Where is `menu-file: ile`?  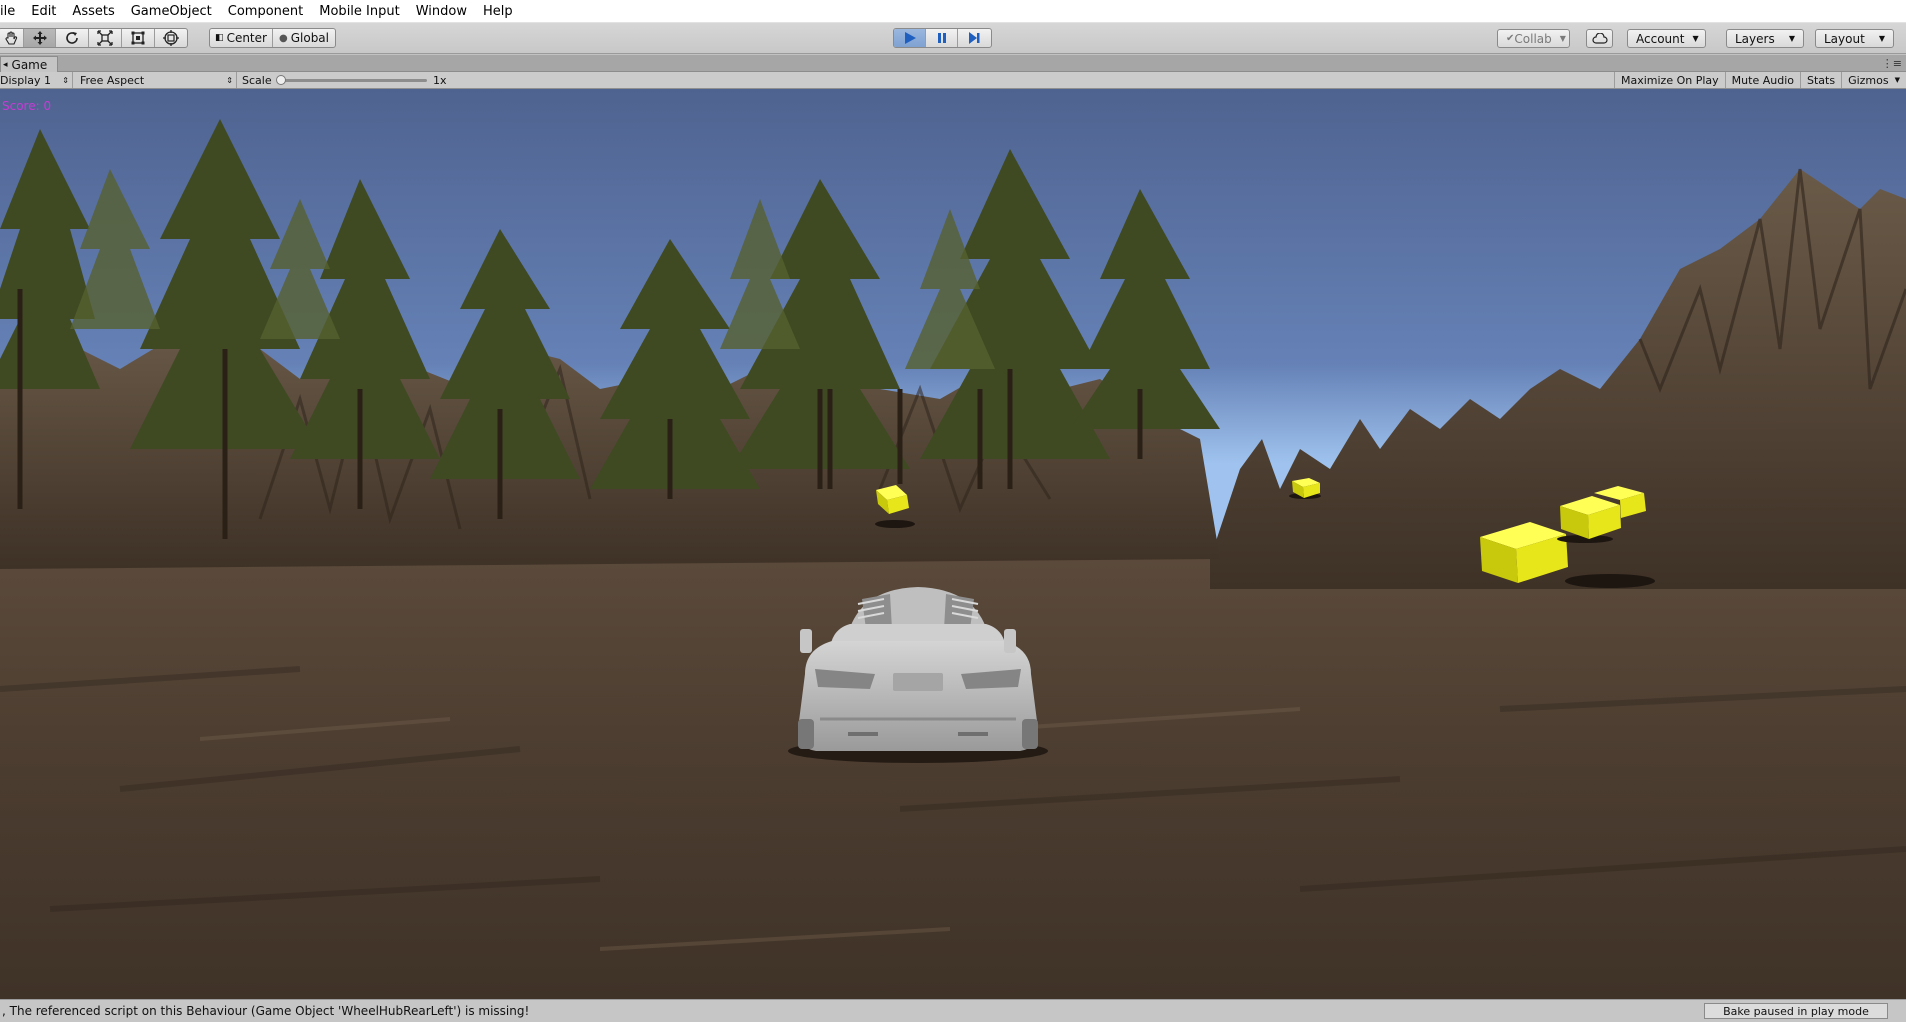
menu-file: ile is located at coordinates (11, 11).